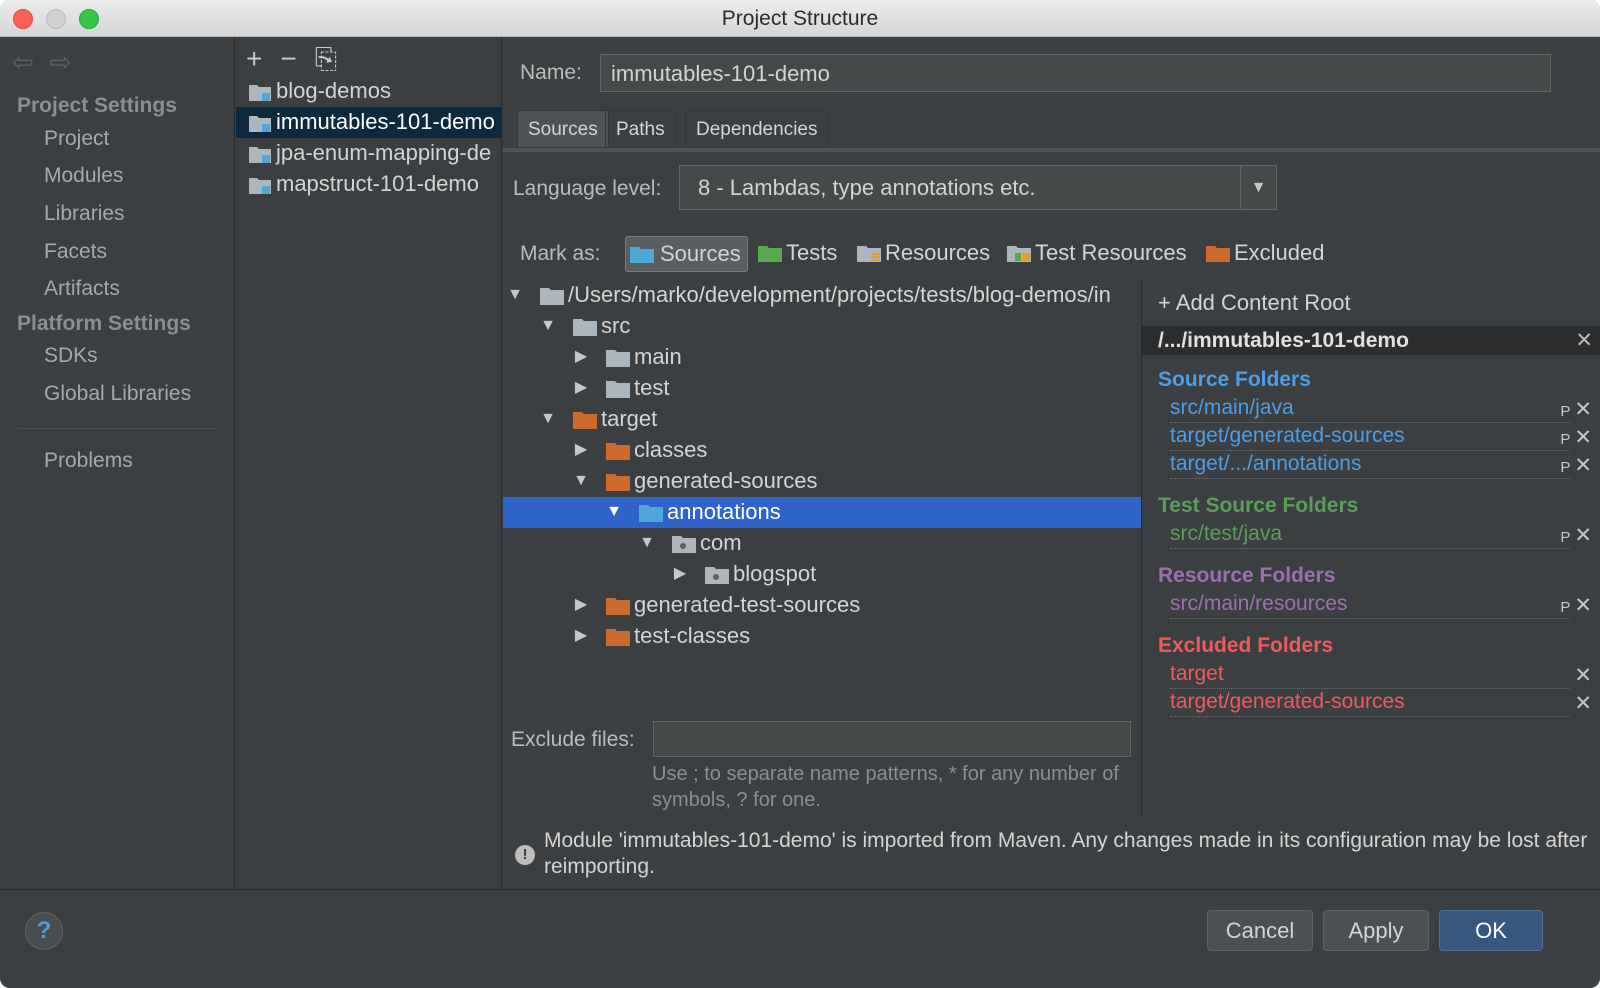  I want to click on name-label: Name:, so click(551, 72).